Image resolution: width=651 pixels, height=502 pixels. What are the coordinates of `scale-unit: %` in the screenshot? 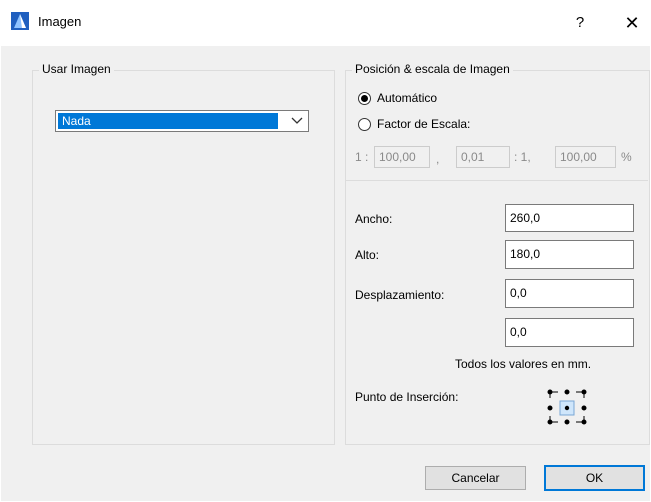 It's located at (626, 157).